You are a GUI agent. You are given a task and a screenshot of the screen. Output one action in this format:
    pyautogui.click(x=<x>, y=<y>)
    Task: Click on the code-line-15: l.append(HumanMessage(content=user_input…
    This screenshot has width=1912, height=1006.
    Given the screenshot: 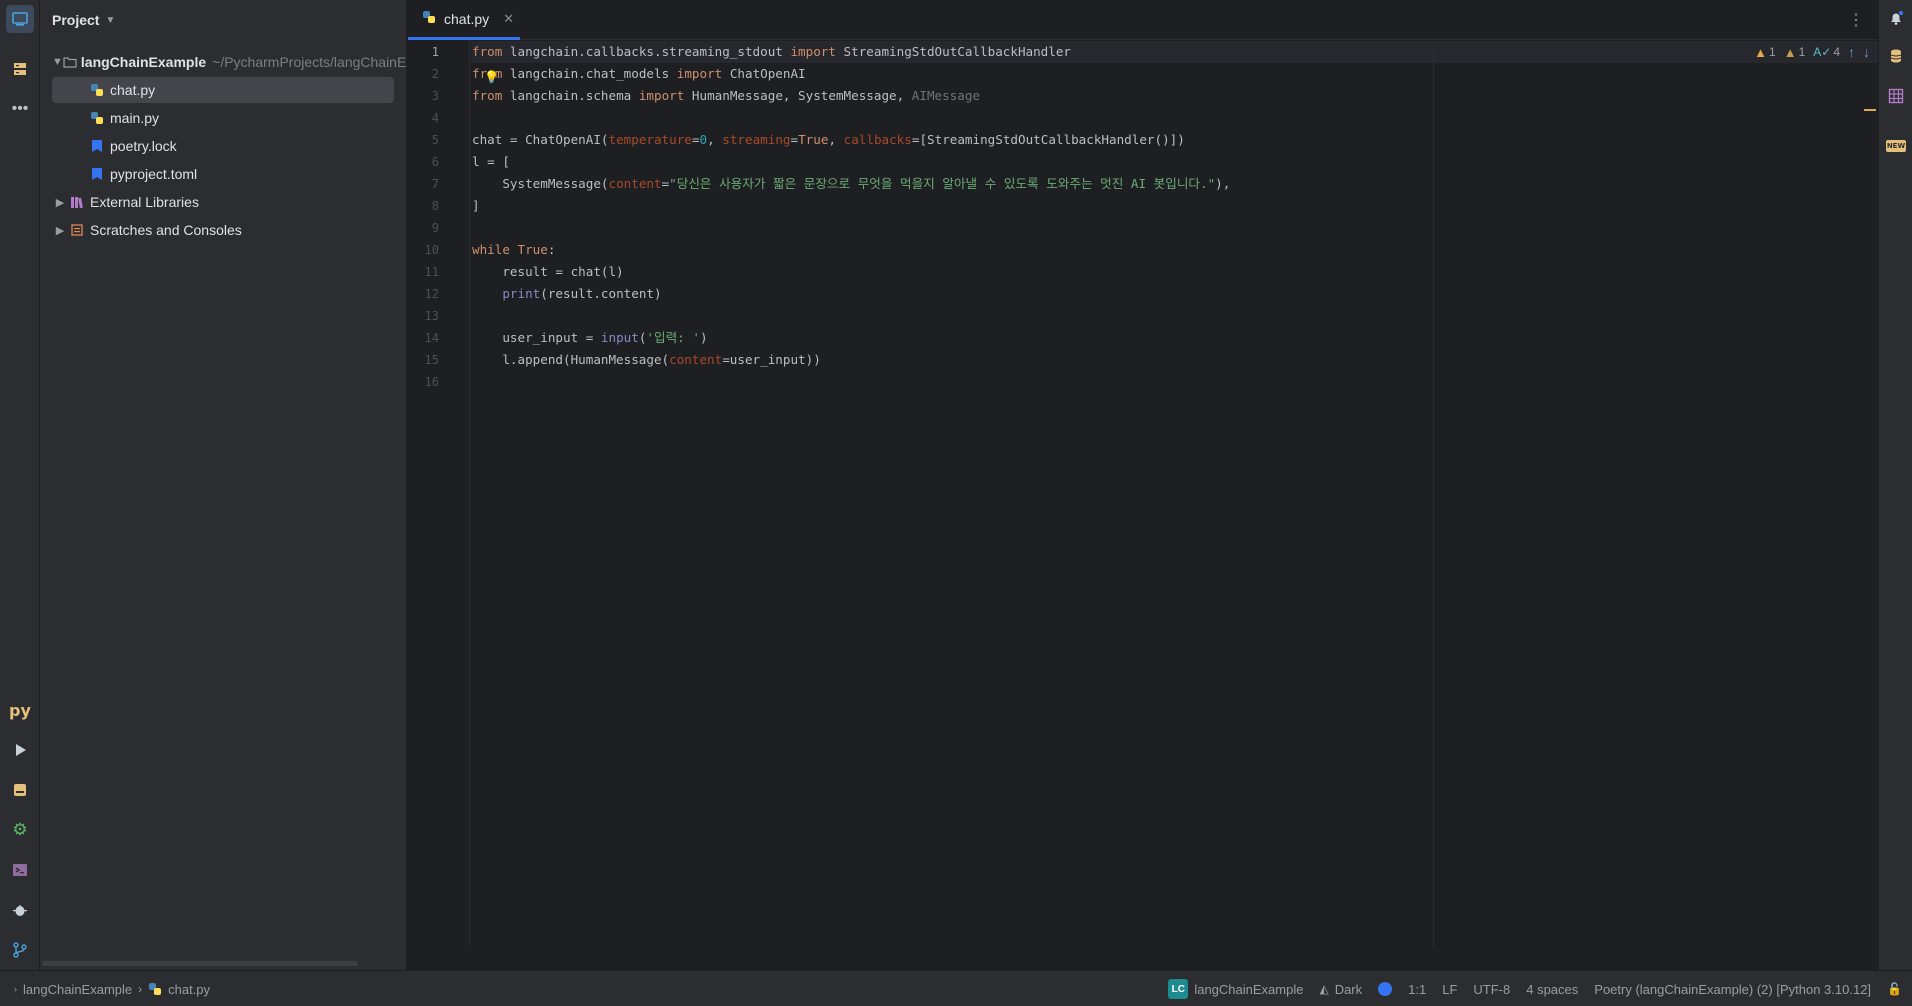 What is the action you would take?
    pyautogui.click(x=646, y=359)
    